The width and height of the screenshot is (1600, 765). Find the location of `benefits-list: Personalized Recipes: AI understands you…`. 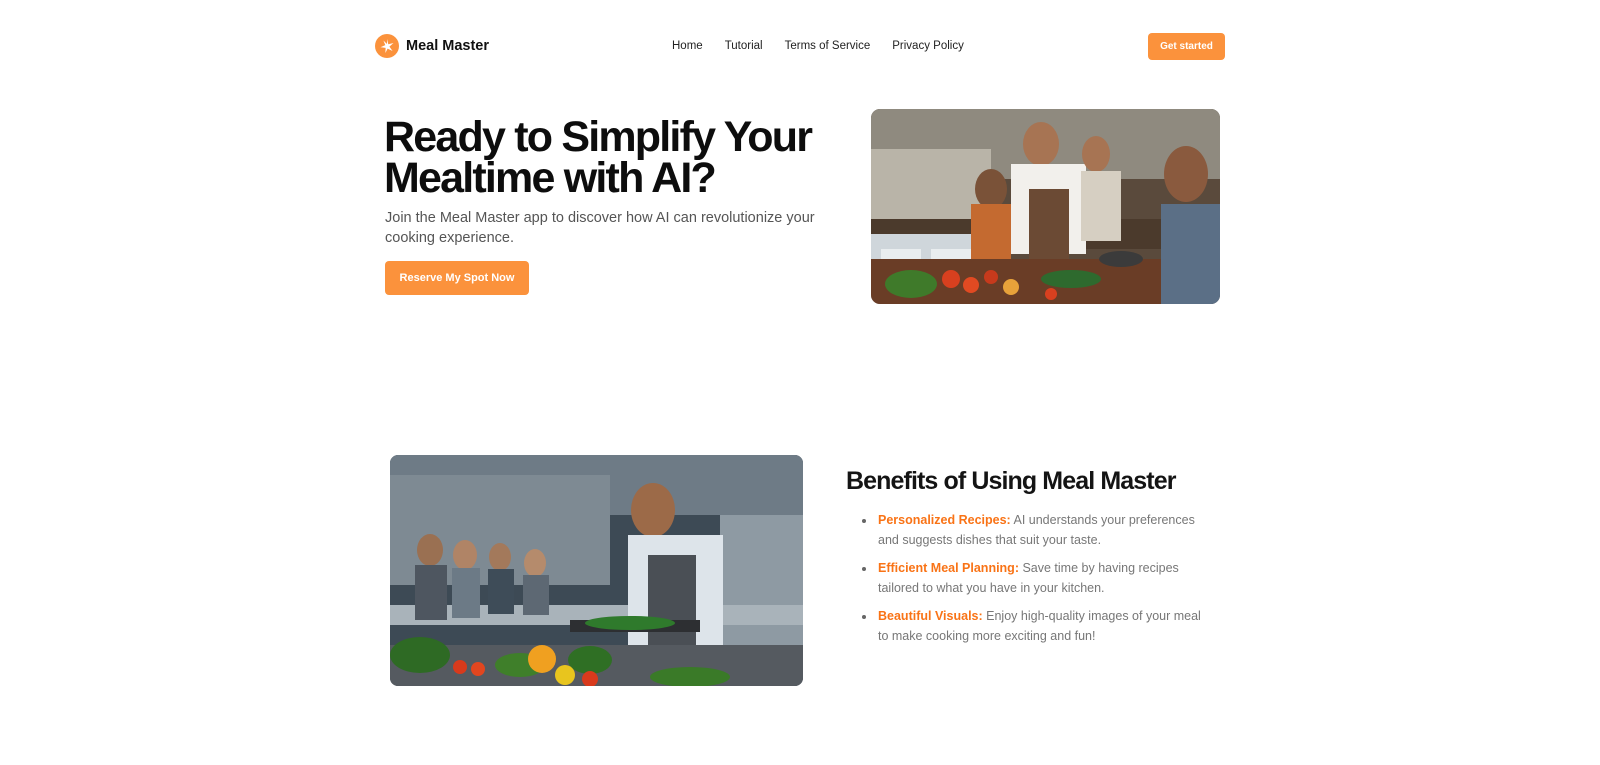

benefits-list: Personalized Recipes: AI understands you… is located at coordinates (1037, 583).